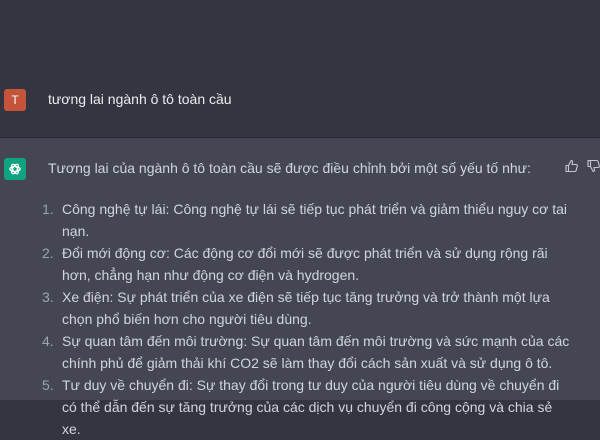 The image size is (600, 440). I want to click on user-avatar: T, so click(15, 100).